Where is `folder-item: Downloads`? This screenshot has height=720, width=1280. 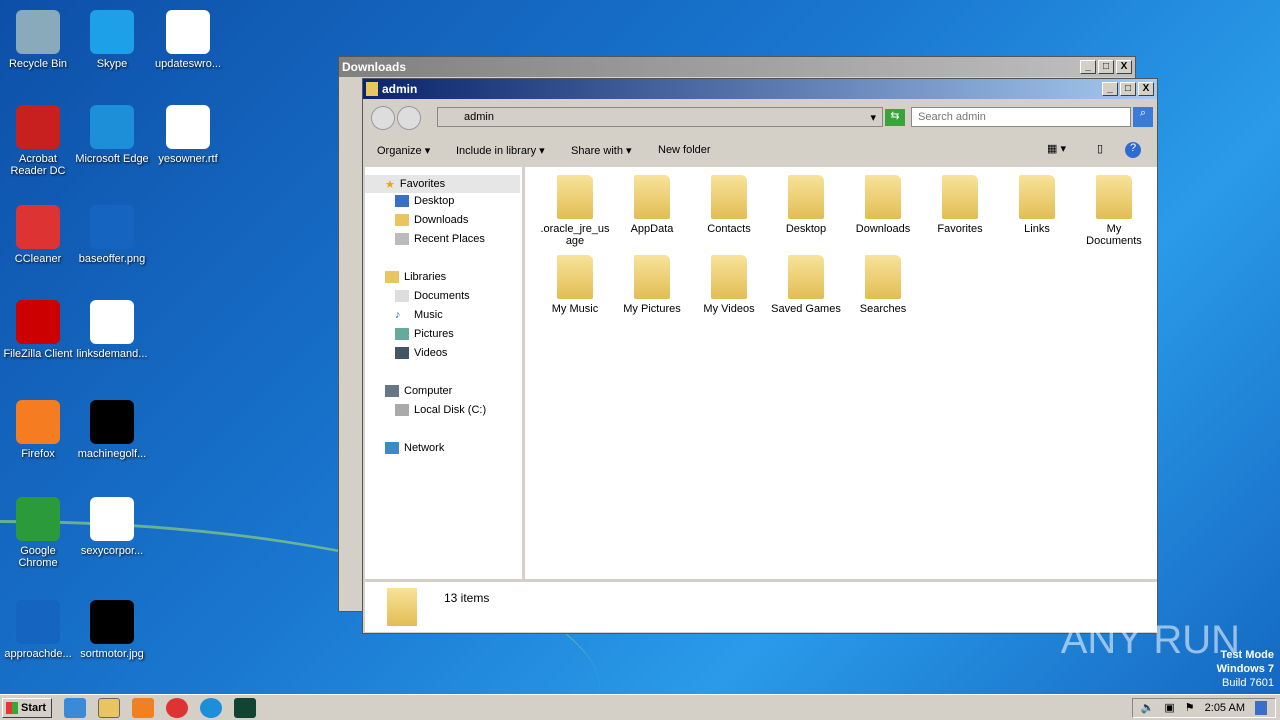 folder-item: Downloads is located at coordinates (883, 205).